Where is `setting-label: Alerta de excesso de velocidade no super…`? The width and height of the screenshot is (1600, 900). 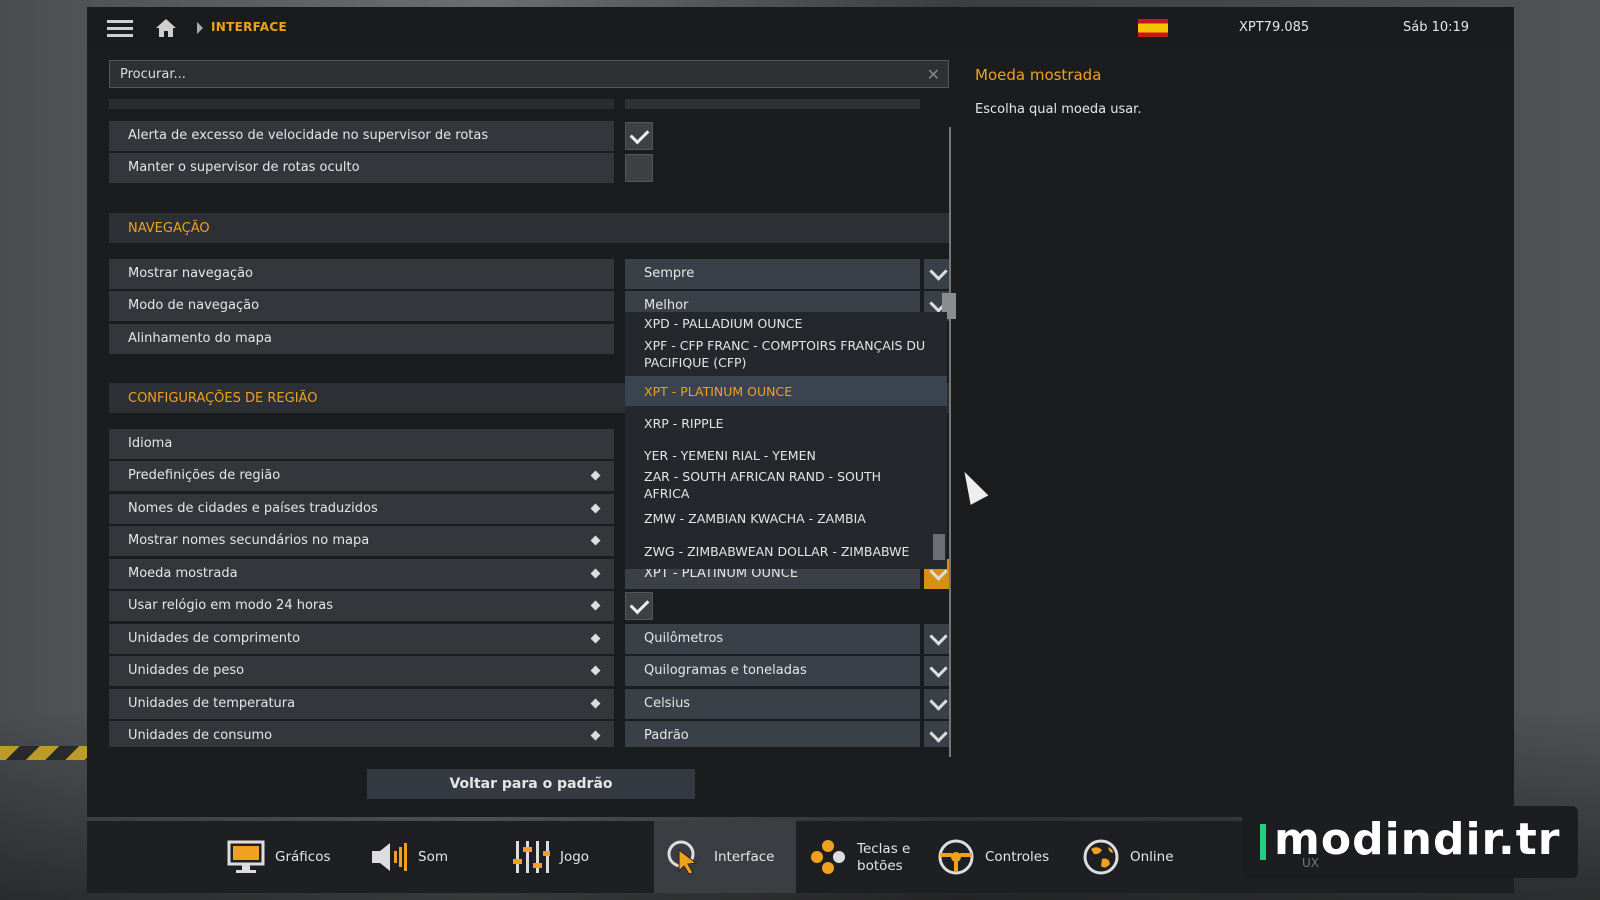
setting-label: Alerta de excesso de velocidade no super… is located at coordinates (308, 135).